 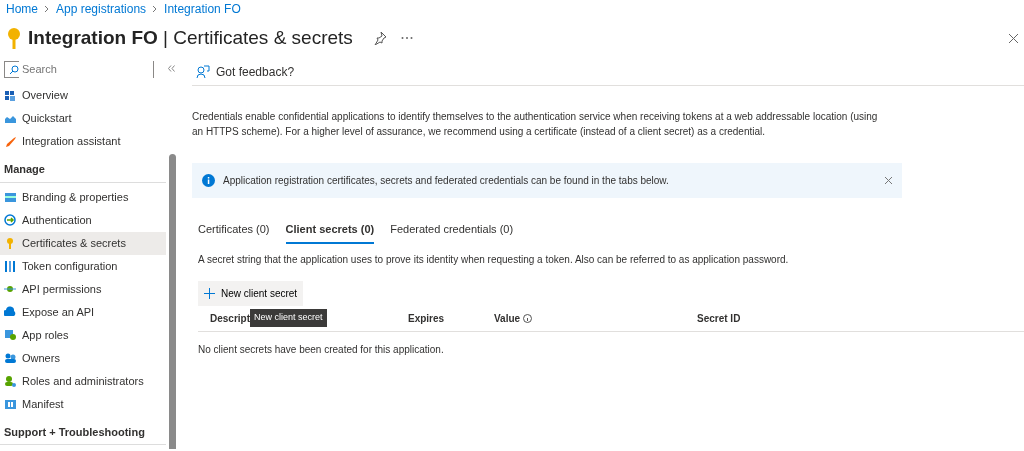 I want to click on sidebar-item: Authentication, so click(x=83, y=220).